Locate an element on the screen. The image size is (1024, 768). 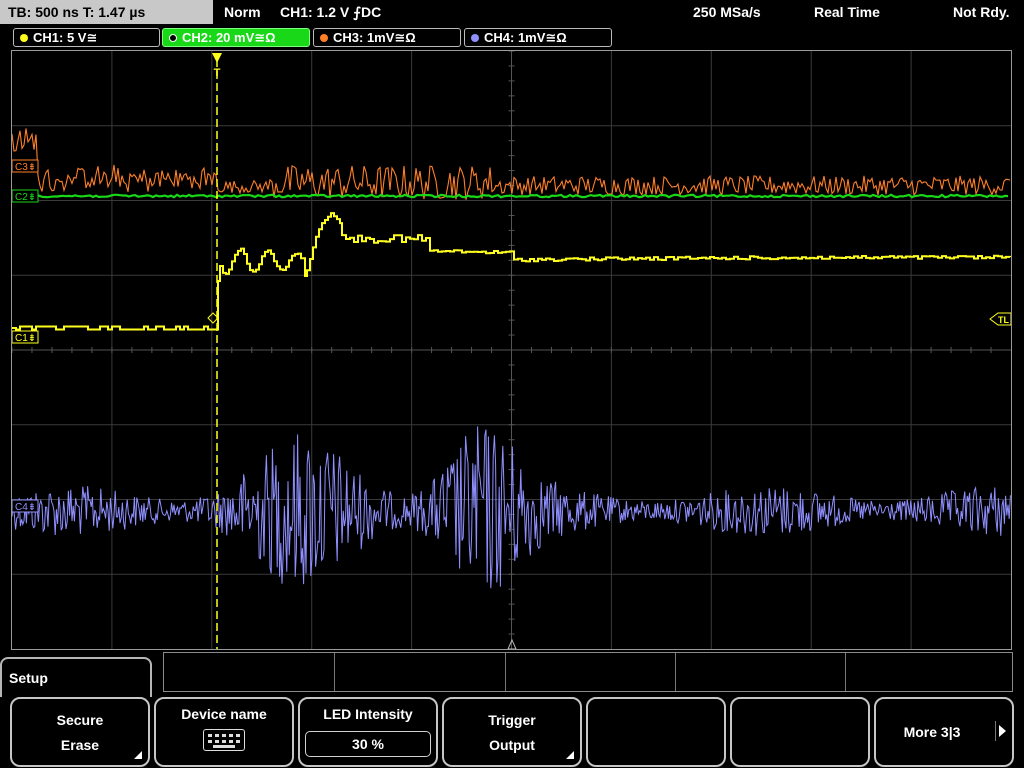
trigger-source: CH1: 1.2 V ⨍DC is located at coordinates (330, 12).